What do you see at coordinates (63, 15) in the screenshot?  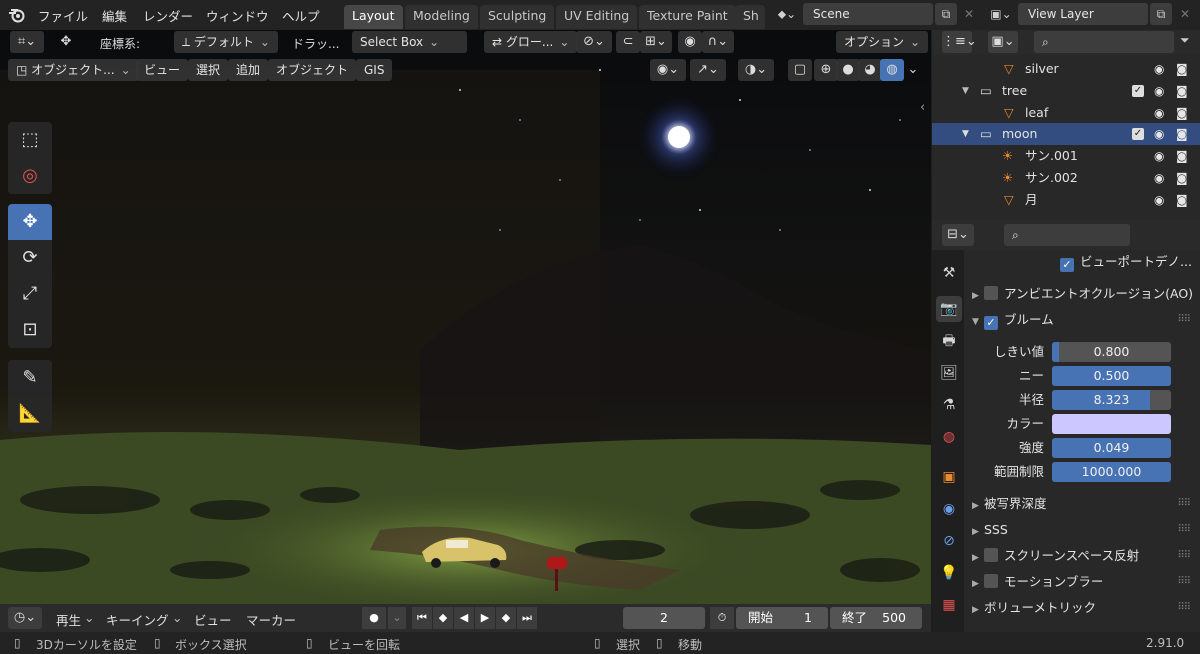 I see `menu-file: ファイル` at bounding box center [63, 15].